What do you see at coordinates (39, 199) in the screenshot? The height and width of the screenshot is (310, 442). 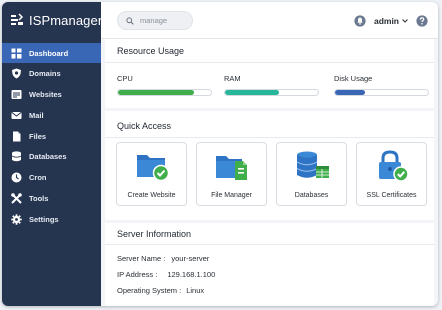 I see `sidebar-item-label: Tools` at bounding box center [39, 199].